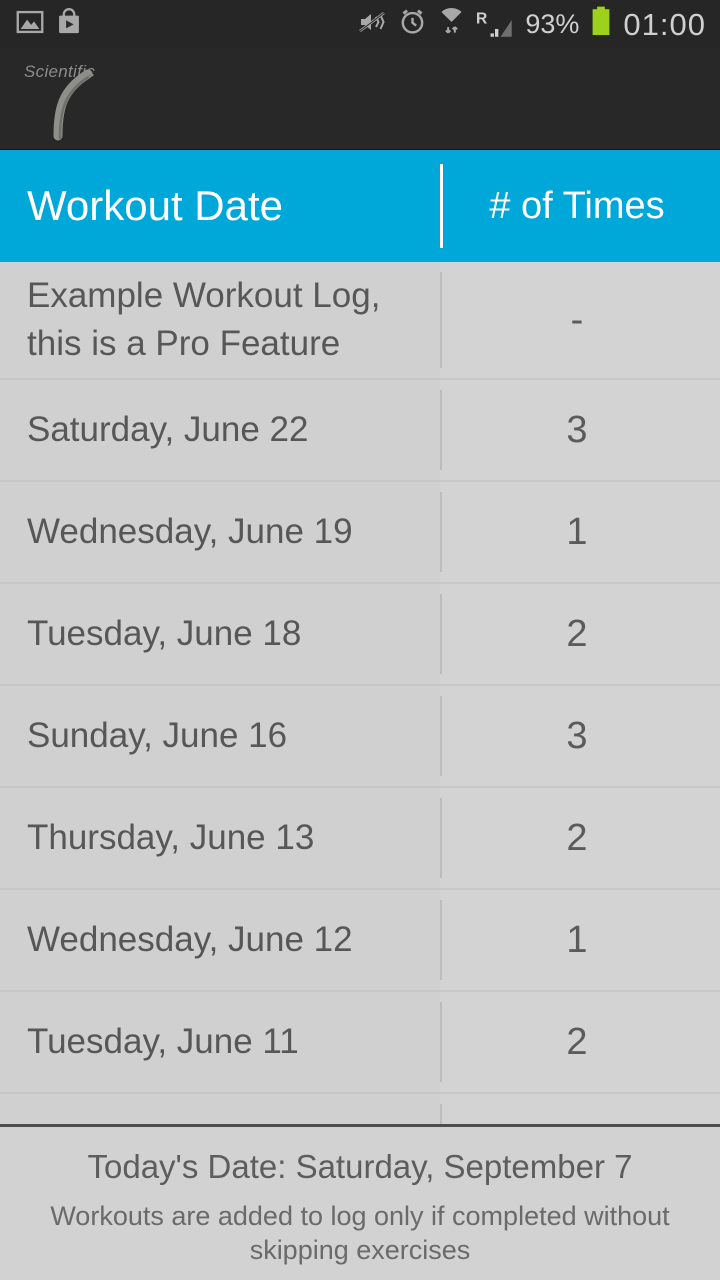 This screenshot has height=1280, width=720. What do you see at coordinates (78, 102) in the screenshot?
I see `app-logo: Scientific` at bounding box center [78, 102].